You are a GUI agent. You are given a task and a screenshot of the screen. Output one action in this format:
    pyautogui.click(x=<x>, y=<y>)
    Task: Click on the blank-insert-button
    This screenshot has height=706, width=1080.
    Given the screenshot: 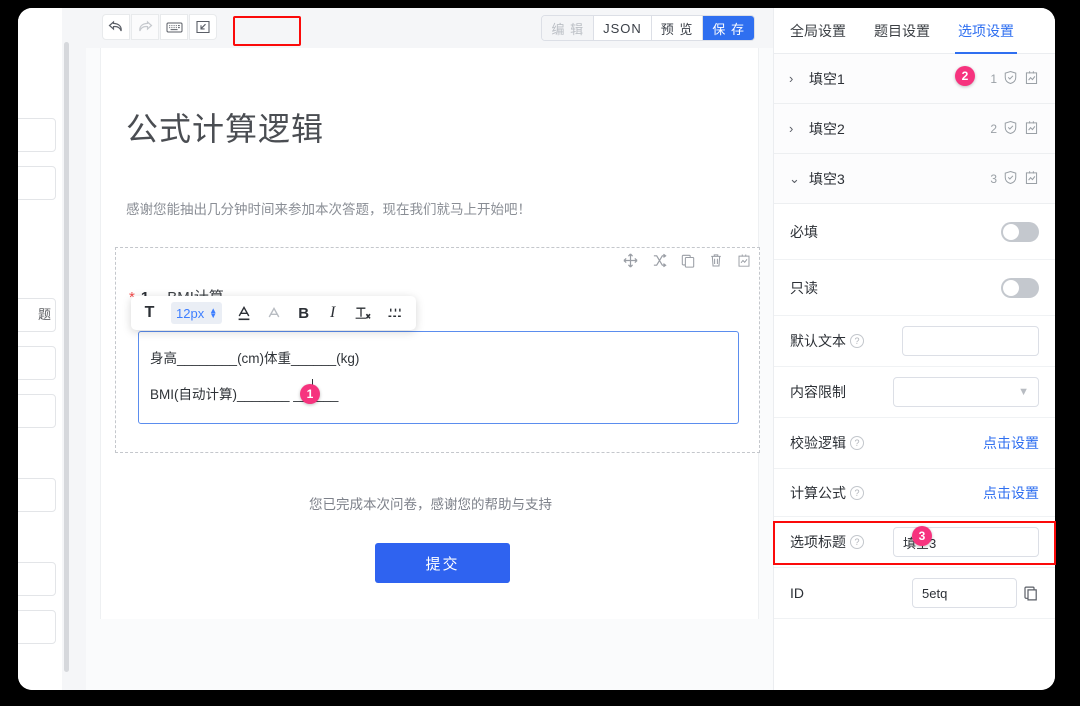 What is the action you would take?
    pyautogui.click(x=395, y=313)
    